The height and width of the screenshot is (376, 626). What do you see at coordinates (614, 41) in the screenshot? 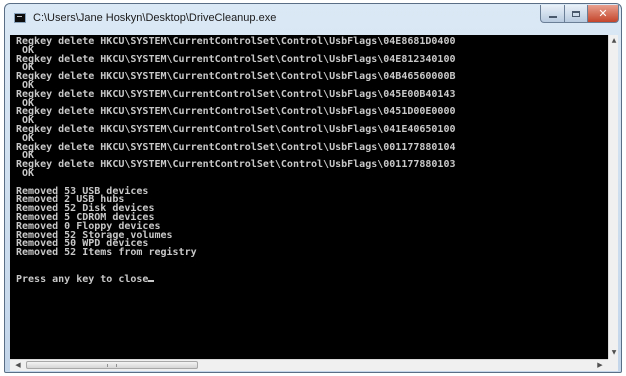
I see `scroll-up-icon: ▲` at bounding box center [614, 41].